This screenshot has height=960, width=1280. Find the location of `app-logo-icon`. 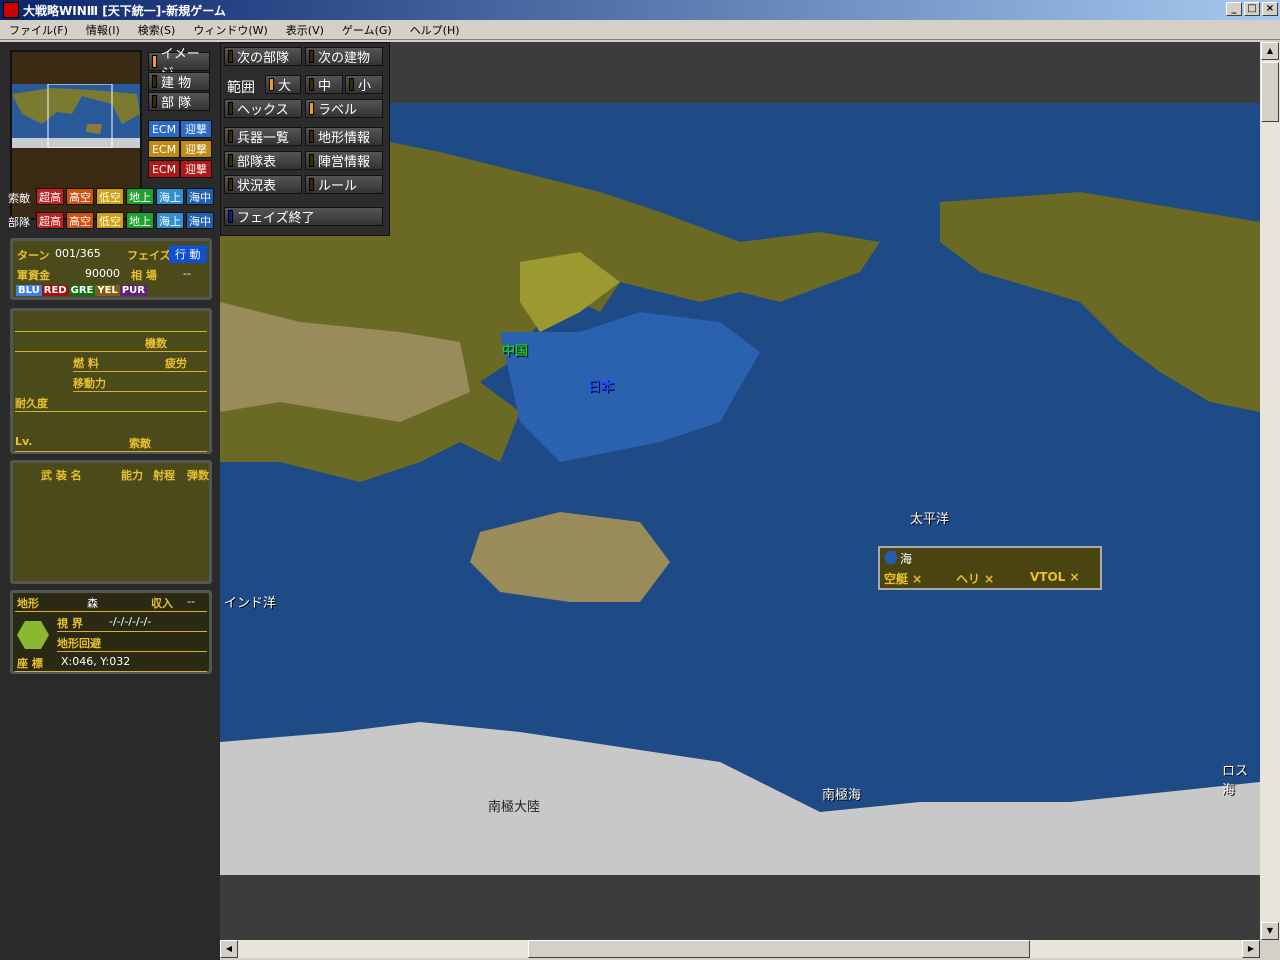

app-logo-icon is located at coordinates (11, 10).